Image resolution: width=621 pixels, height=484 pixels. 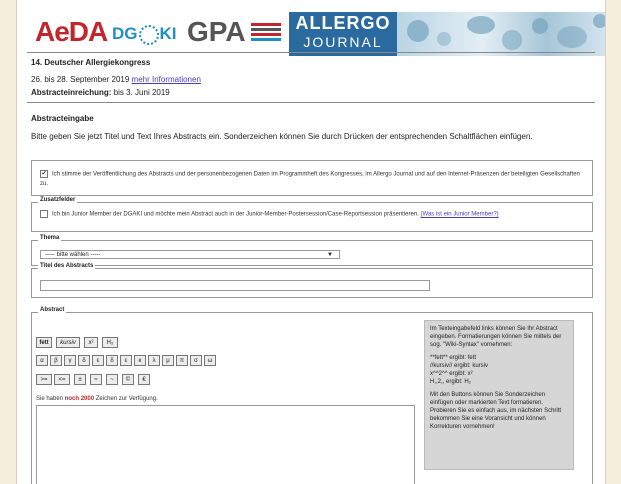 I want to click on insert-approx-button: ≈, so click(x=96, y=379).